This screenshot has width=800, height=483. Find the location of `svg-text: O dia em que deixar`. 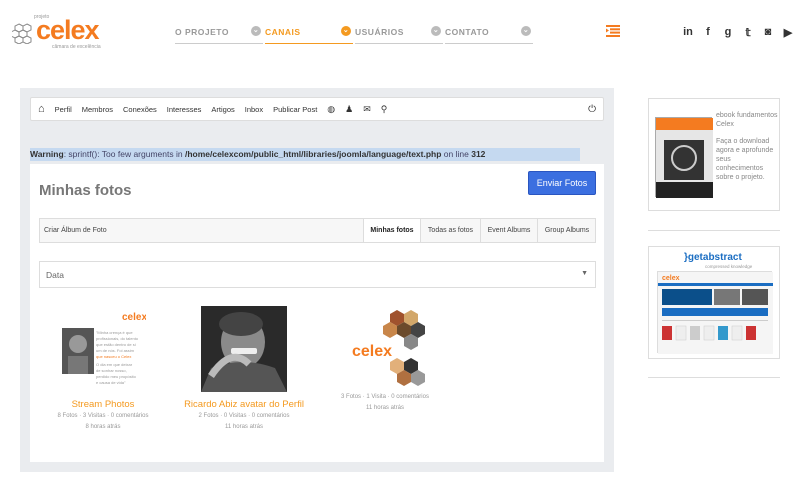

svg-text: O dia em que deixar is located at coordinates (114, 364).